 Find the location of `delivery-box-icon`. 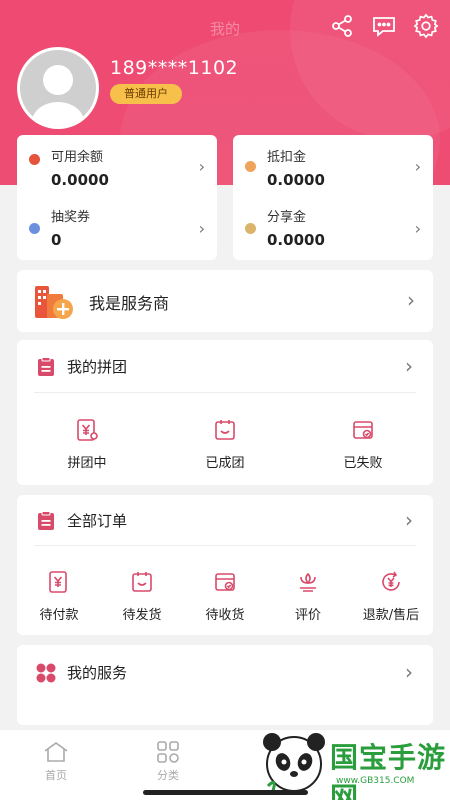

delivery-box-icon is located at coordinates (225, 582).